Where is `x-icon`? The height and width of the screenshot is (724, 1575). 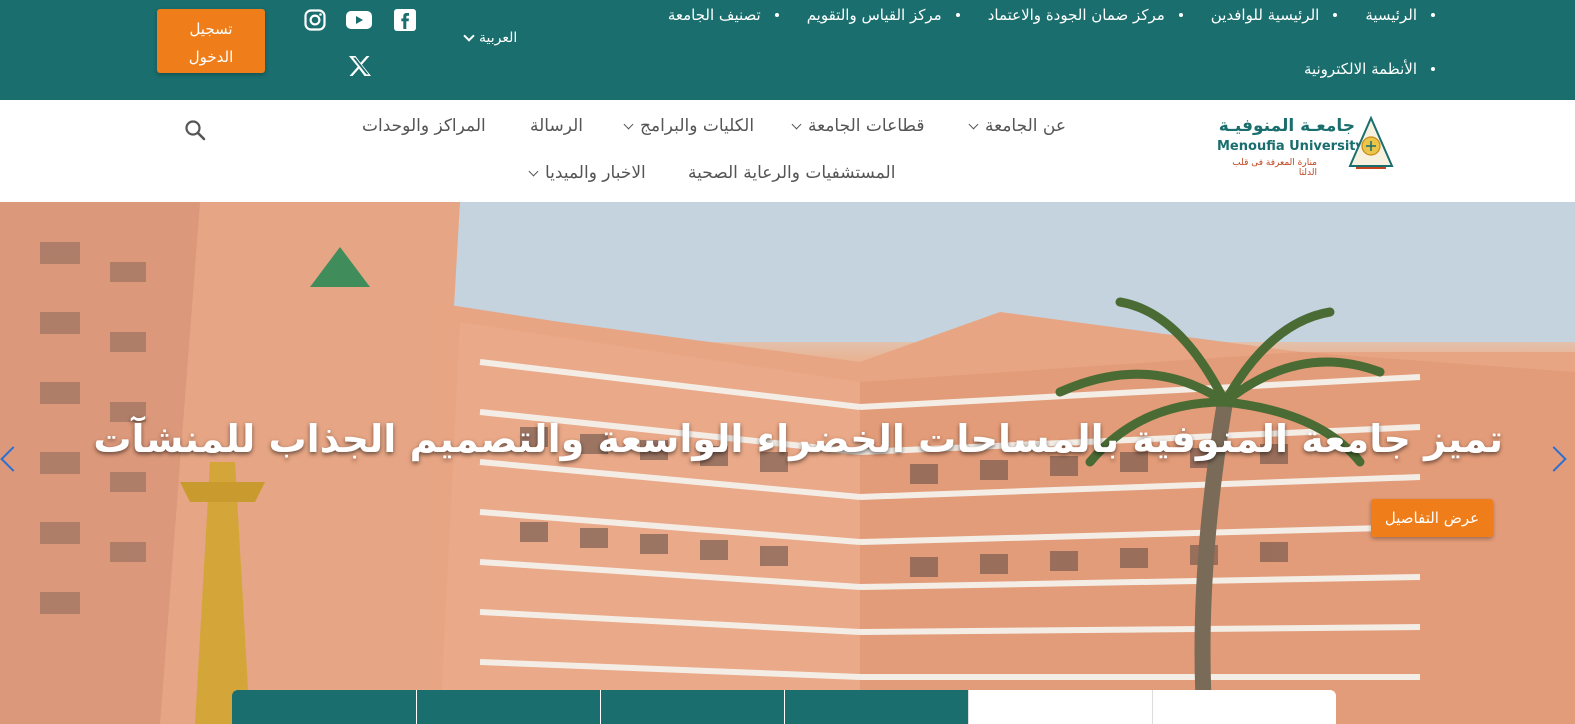 x-icon is located at coordinates (360, 66).